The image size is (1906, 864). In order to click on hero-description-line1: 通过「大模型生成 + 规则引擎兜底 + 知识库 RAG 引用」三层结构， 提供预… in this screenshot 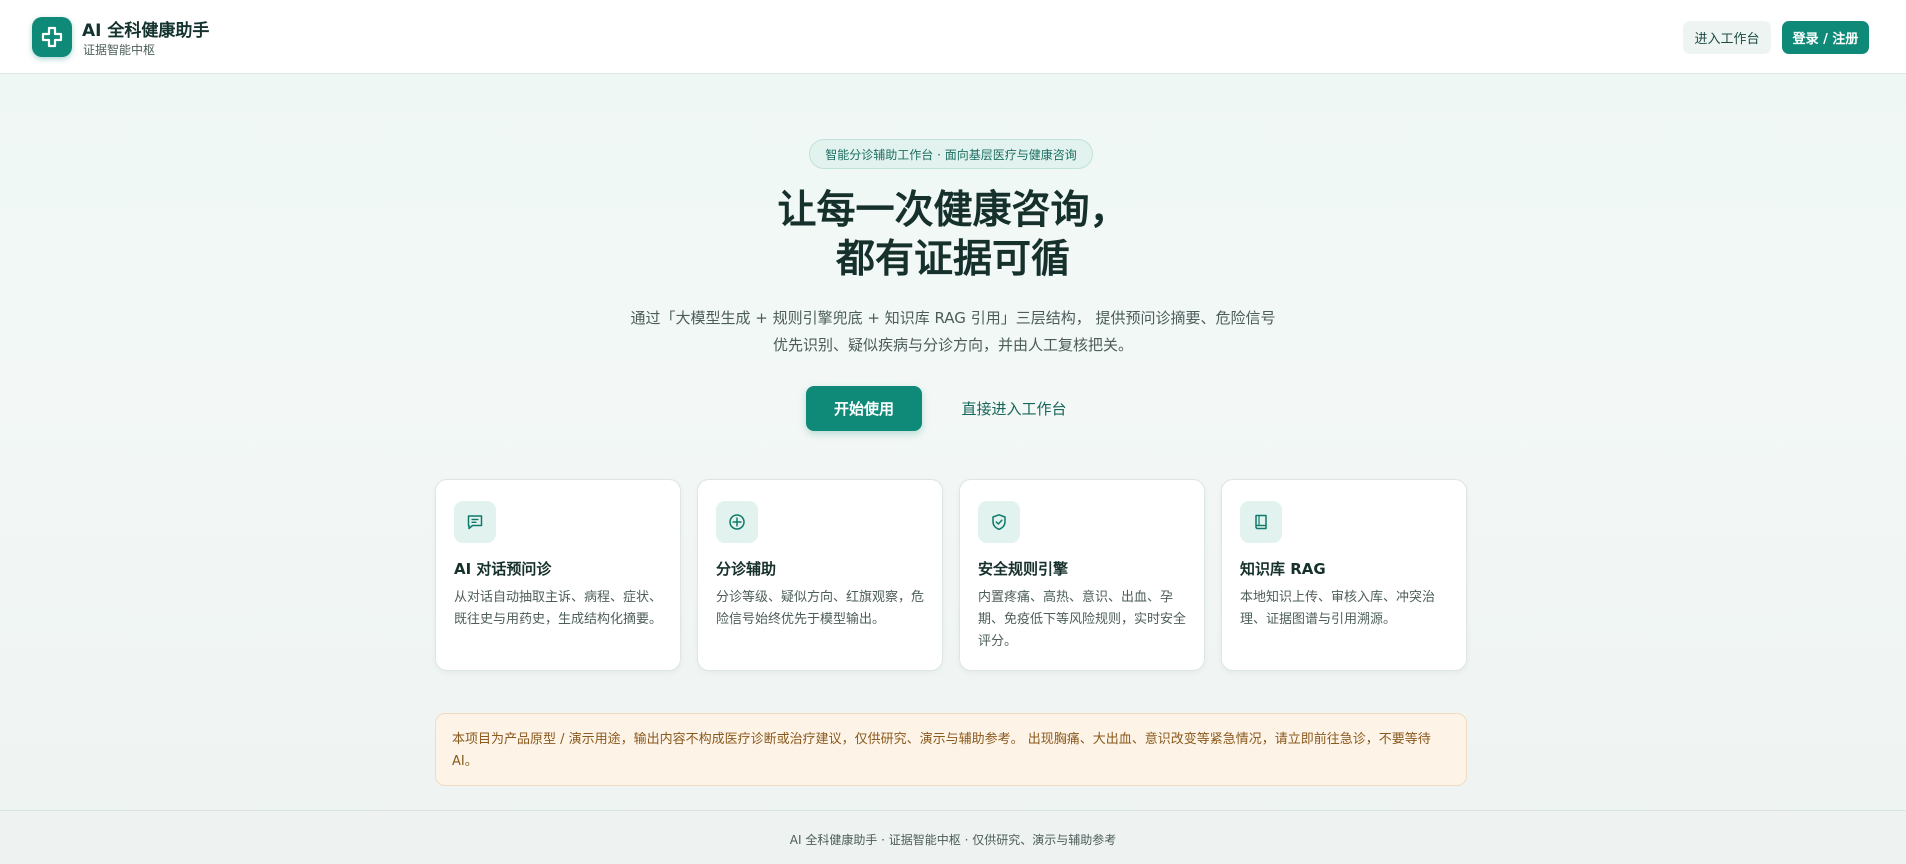, I will do `click(953, 318)`.